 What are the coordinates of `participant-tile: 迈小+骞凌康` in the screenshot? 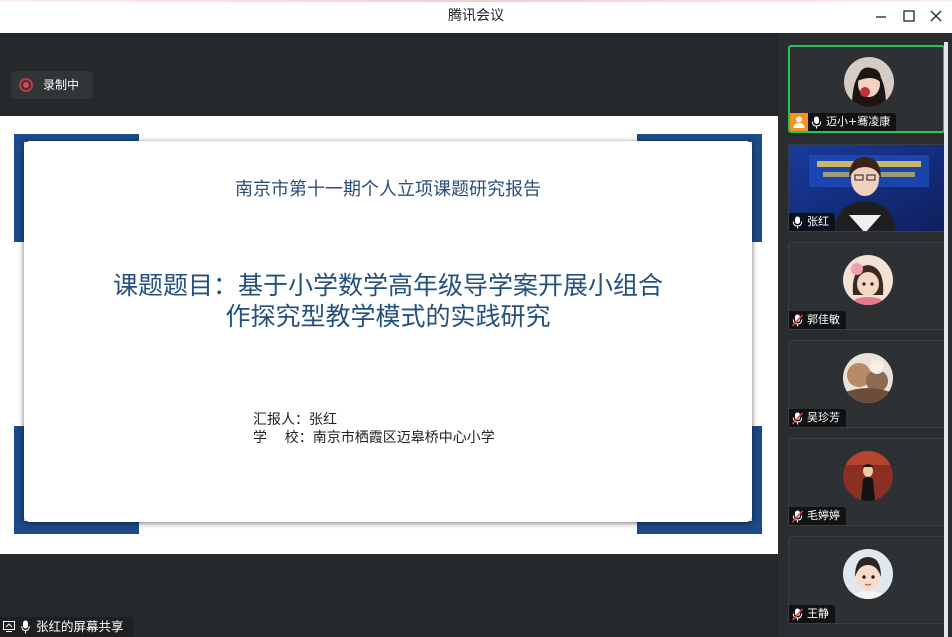 It's located at (866, 89).